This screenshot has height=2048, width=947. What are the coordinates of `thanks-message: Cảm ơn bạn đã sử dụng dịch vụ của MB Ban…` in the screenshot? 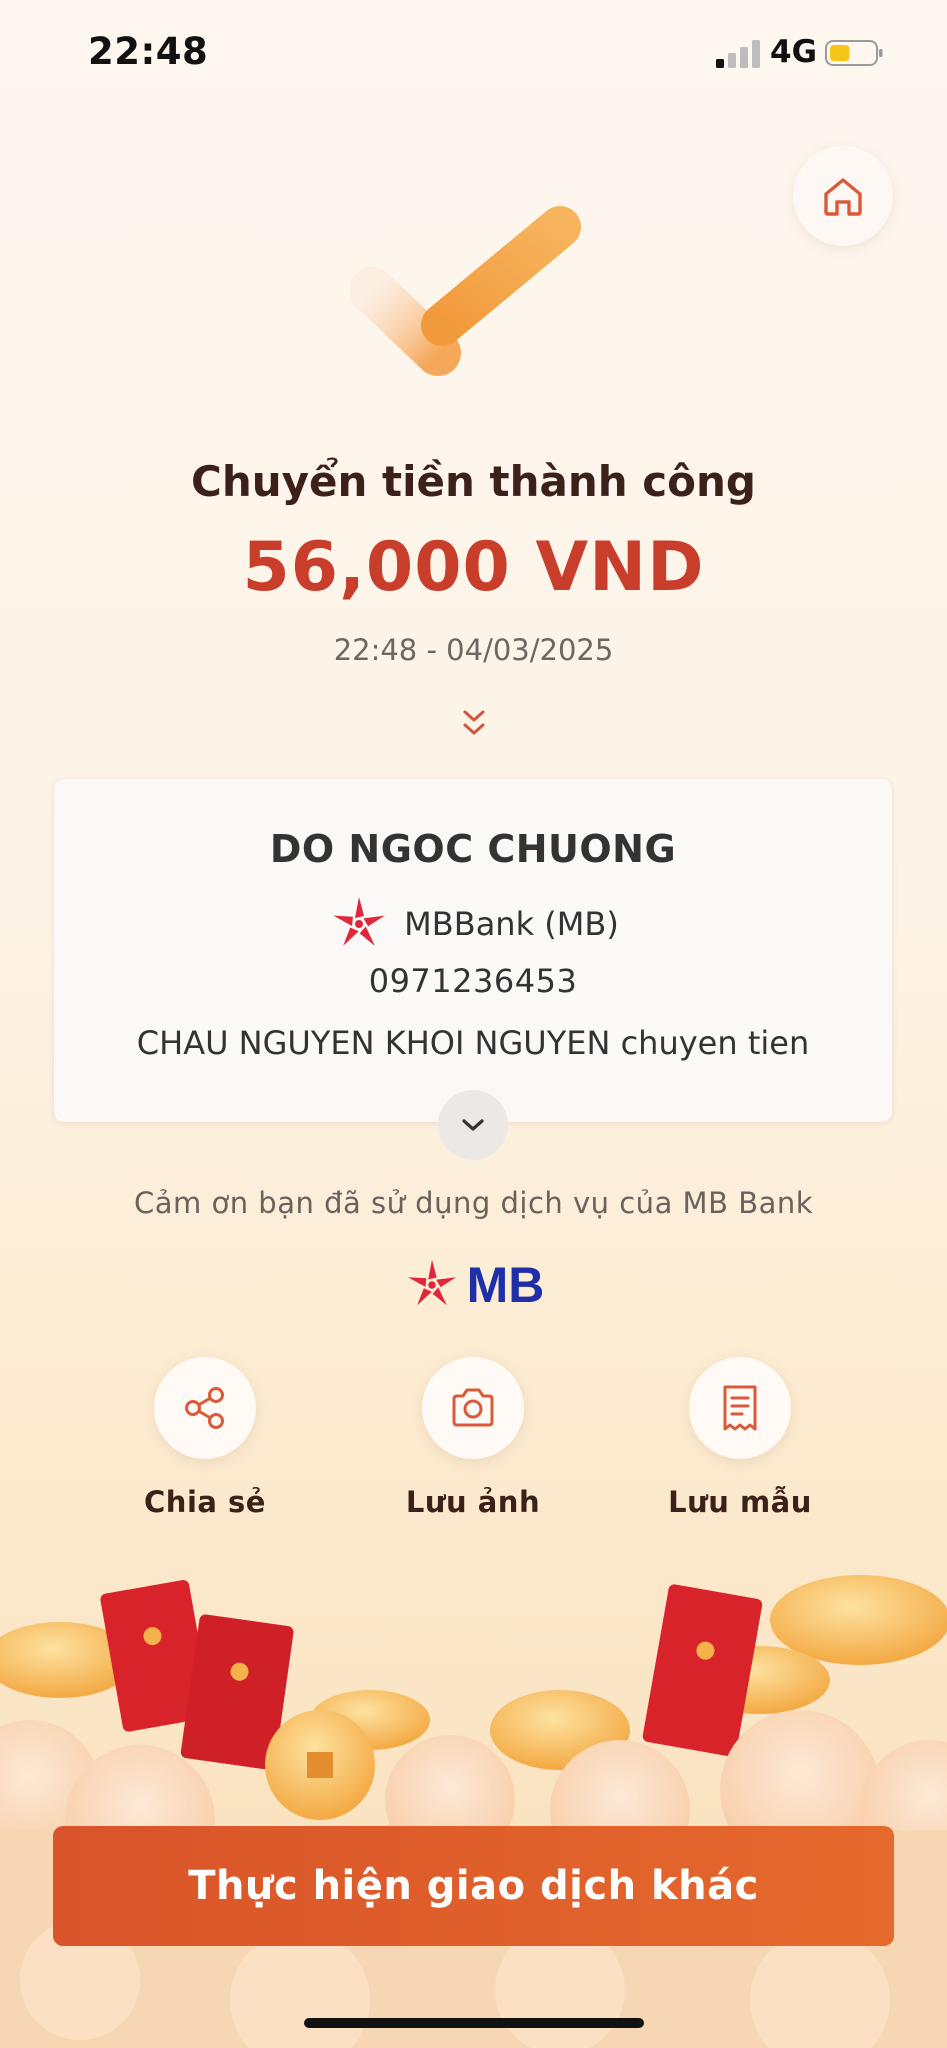 It's located at (473, 1203).